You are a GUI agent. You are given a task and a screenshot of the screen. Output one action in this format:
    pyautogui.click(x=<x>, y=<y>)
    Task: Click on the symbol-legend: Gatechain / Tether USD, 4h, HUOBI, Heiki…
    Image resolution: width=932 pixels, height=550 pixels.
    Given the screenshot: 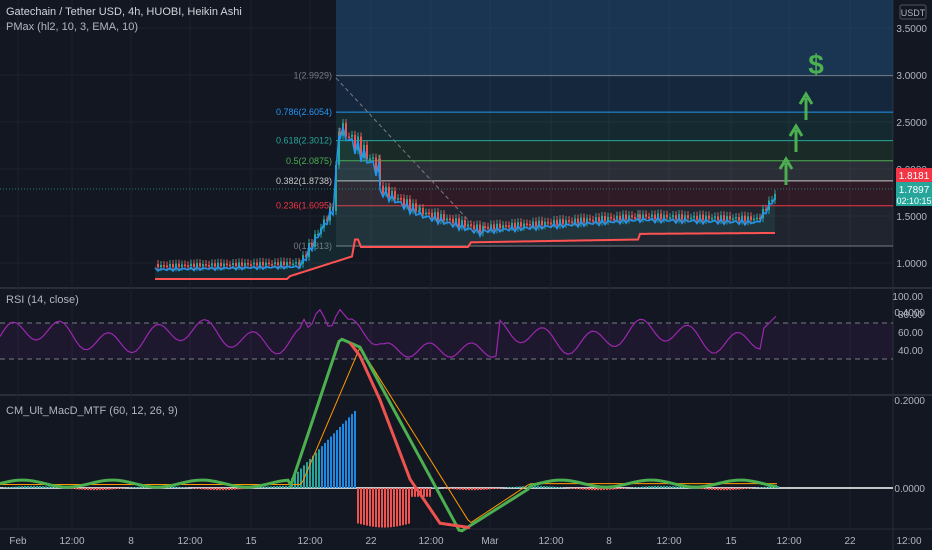 What is the action you would take?
    pyautogui.click(x=124, y=12)
    